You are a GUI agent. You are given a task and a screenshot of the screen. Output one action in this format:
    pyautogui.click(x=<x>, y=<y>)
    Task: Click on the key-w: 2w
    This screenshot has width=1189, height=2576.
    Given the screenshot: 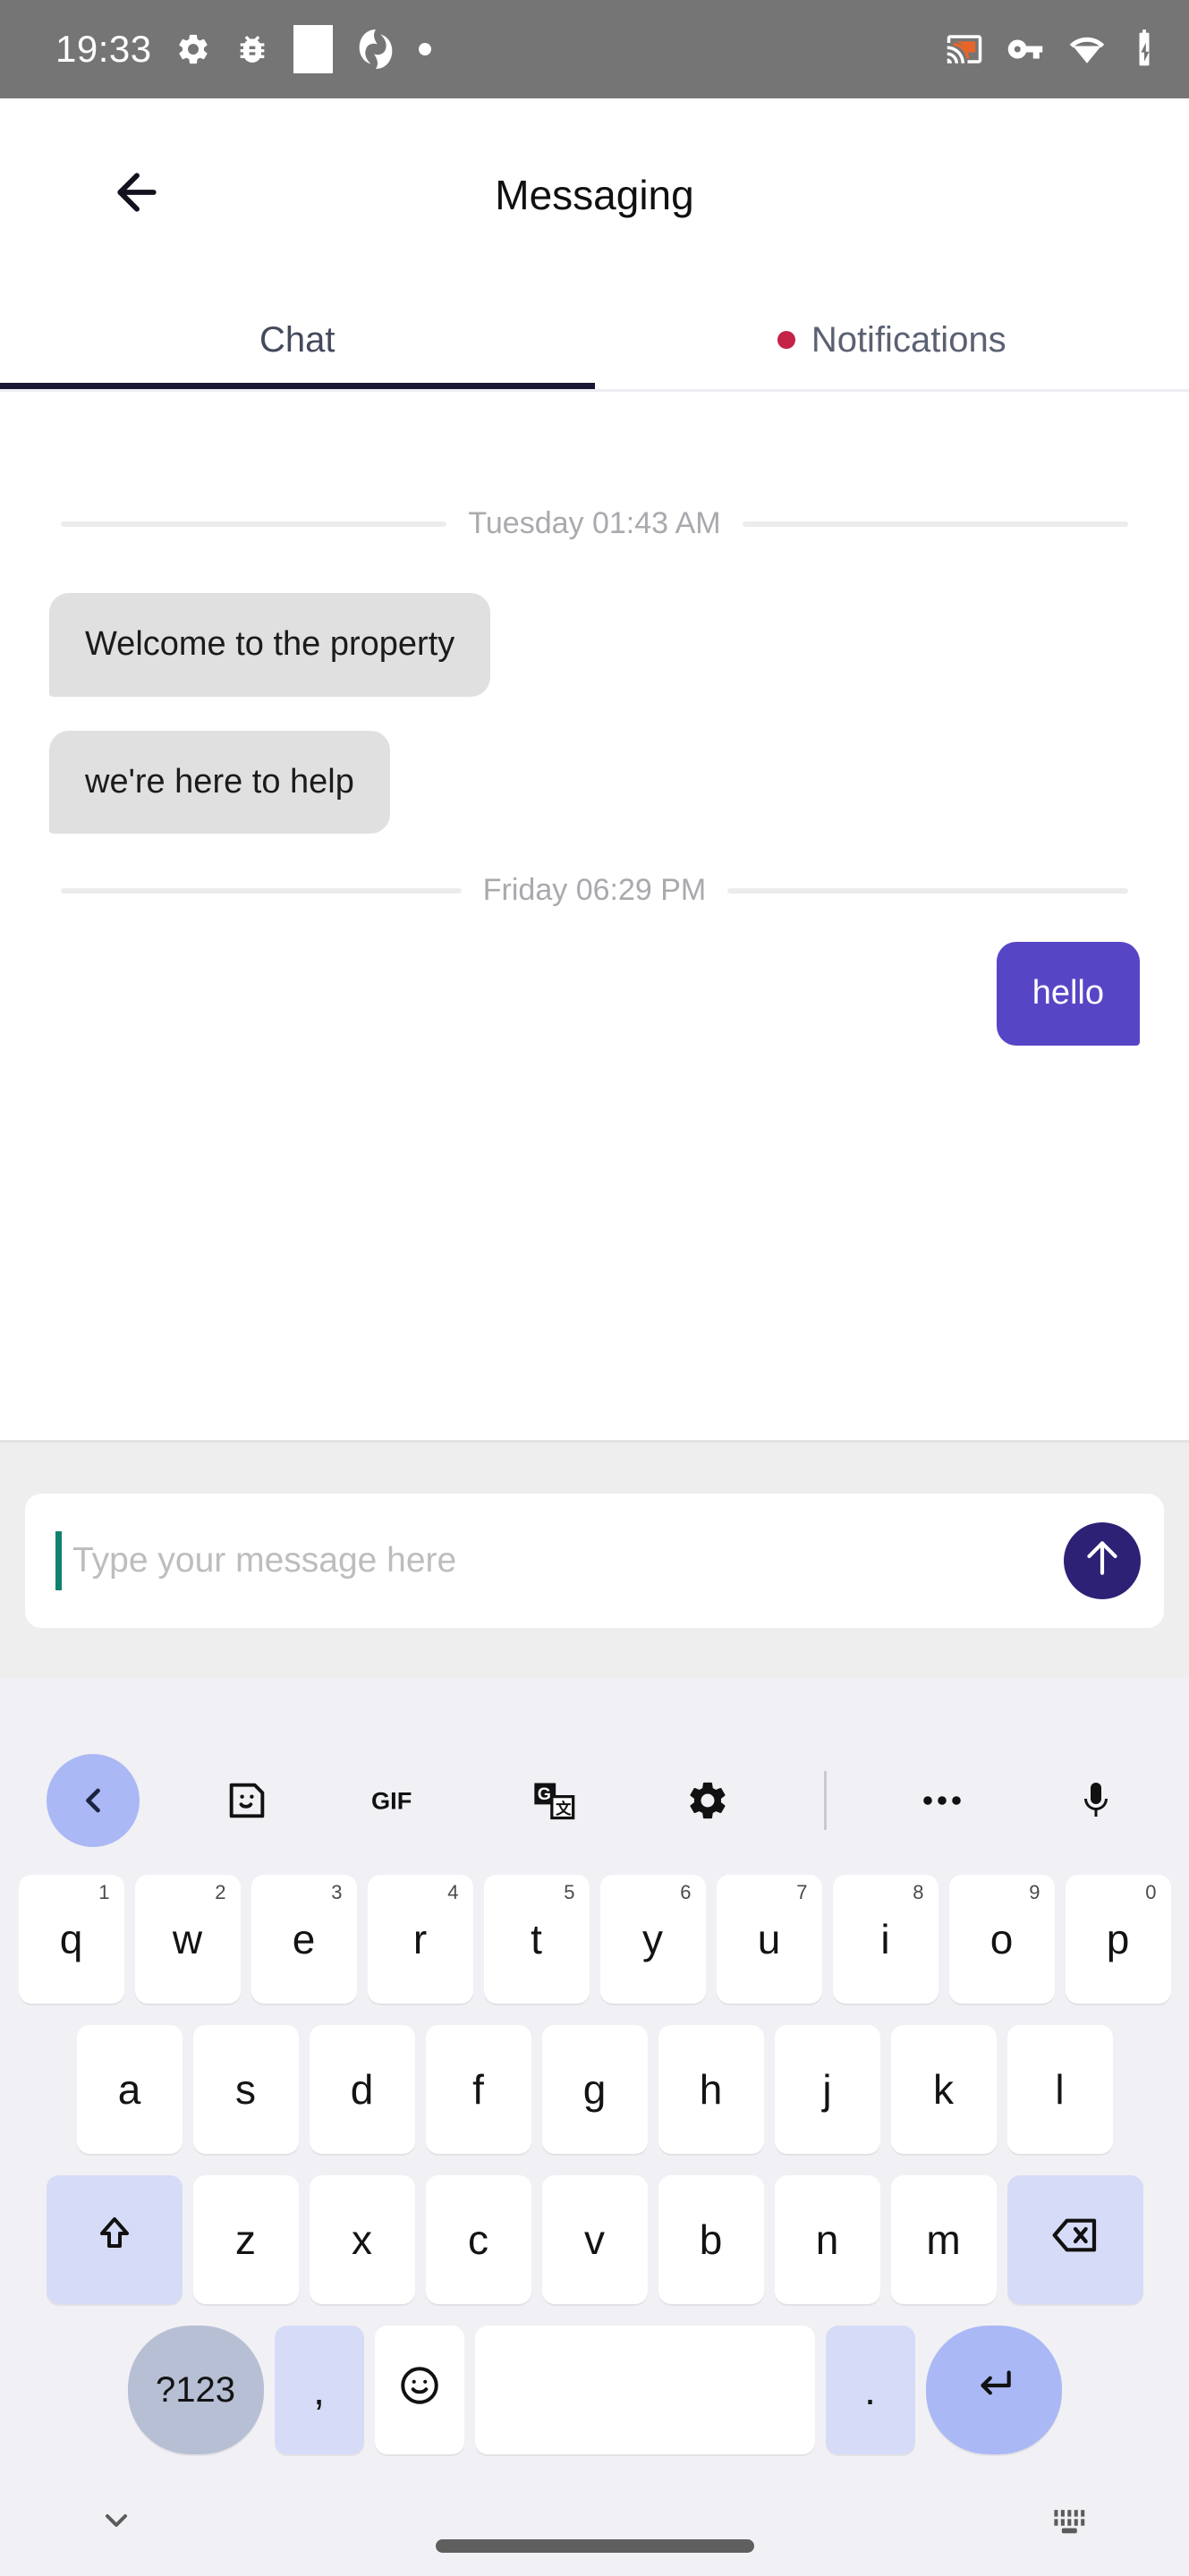 What is the action you would take?
    pyautogui.click(x=187, y=1939)
    